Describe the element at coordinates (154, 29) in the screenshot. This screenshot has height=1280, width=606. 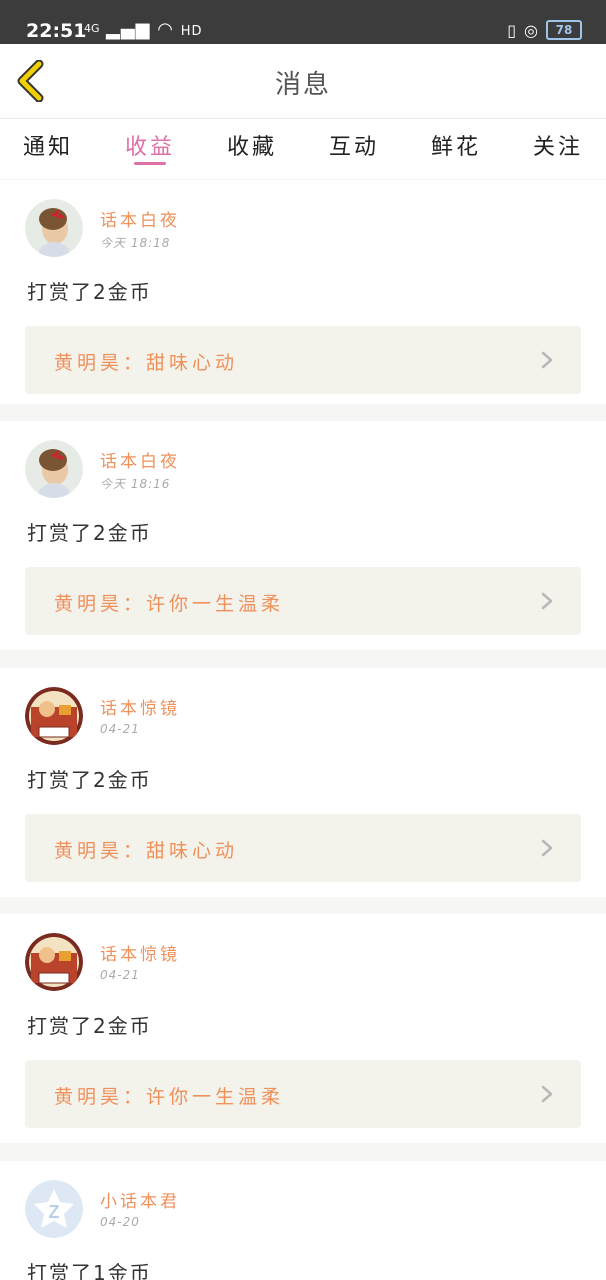
I see `network-icons: ▂▄▆ ◠ HD` at that location.